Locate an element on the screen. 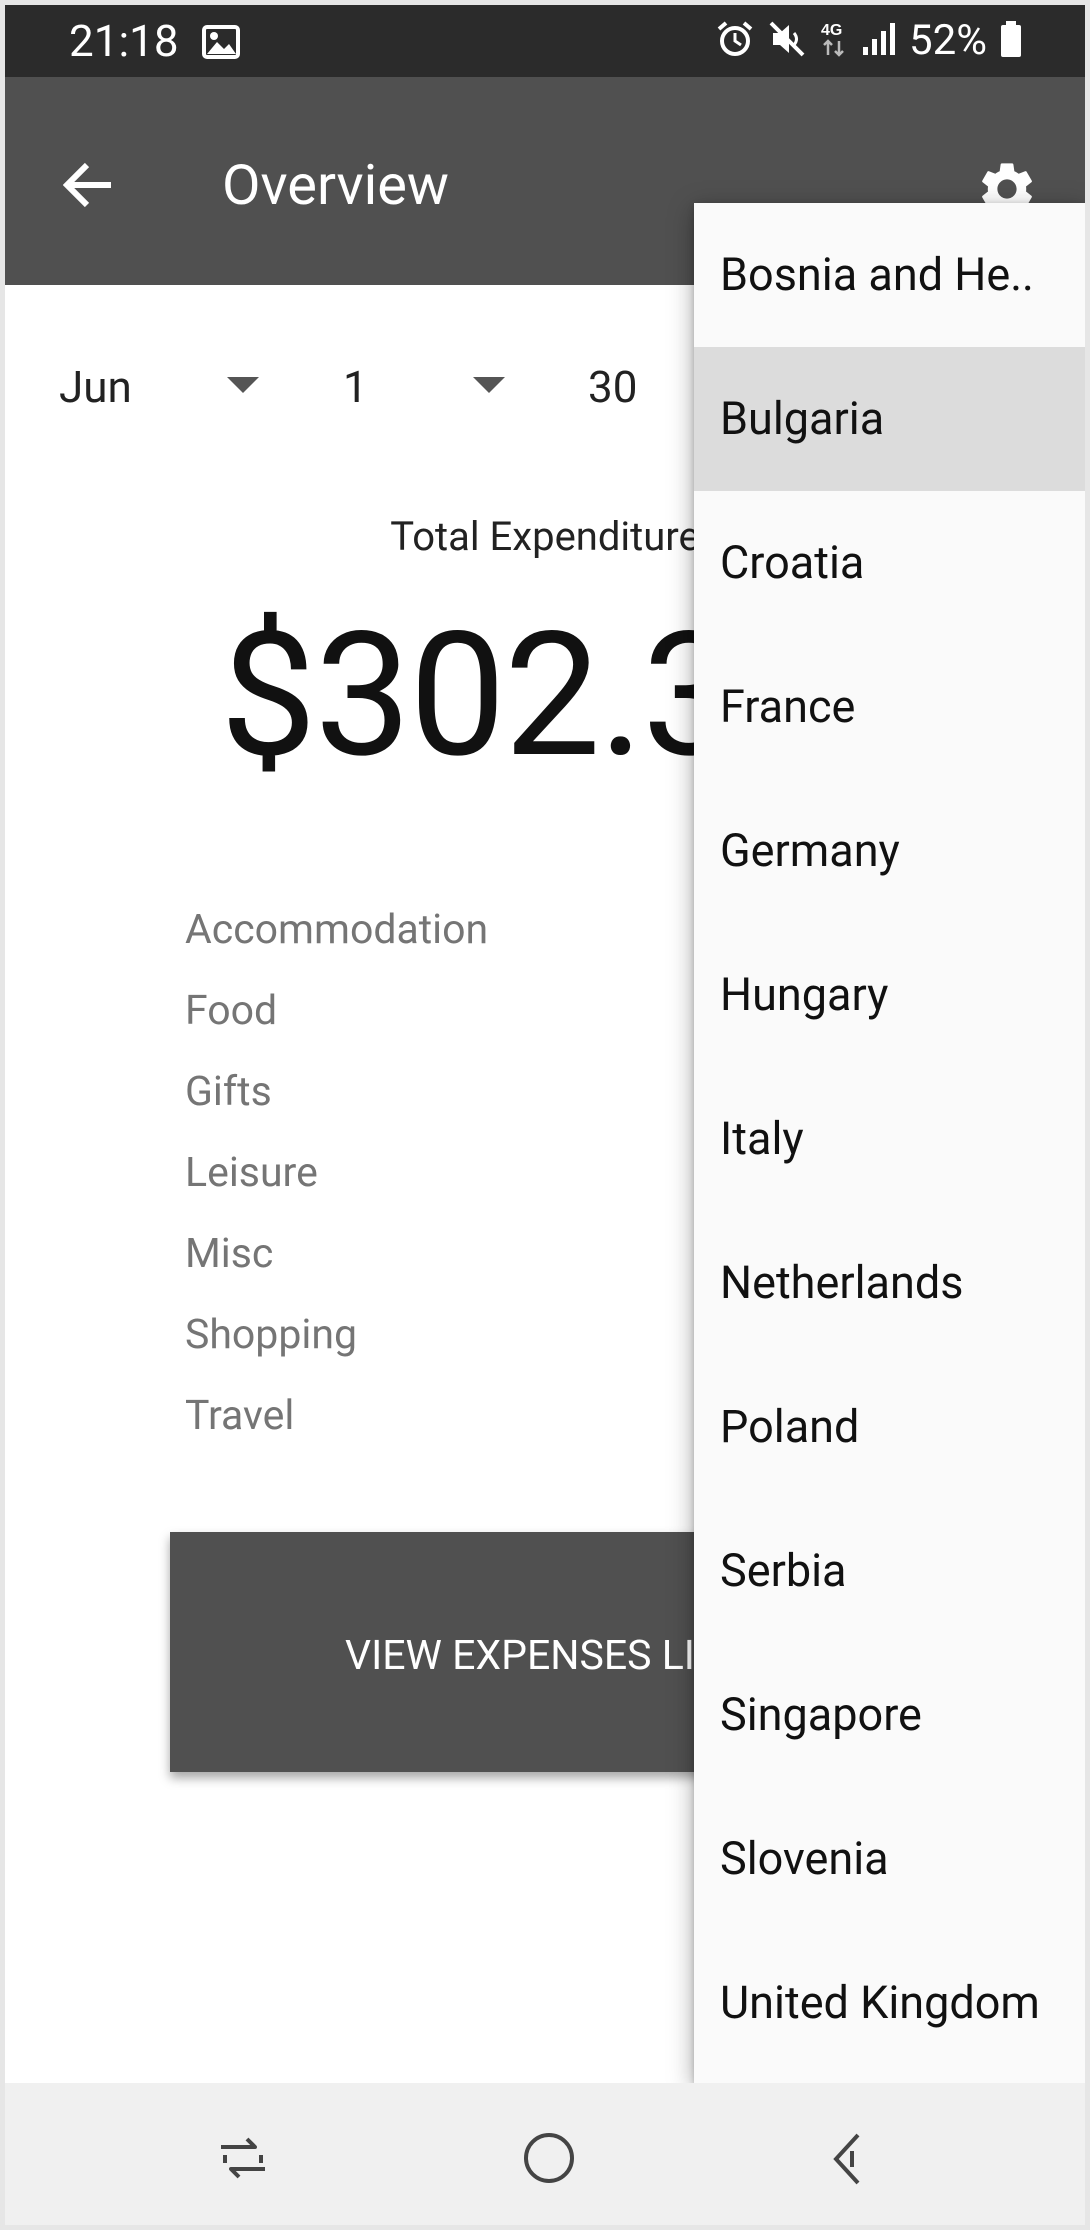  dropdown-item-serbia: Serbia is located at coordinates (889, 1571).